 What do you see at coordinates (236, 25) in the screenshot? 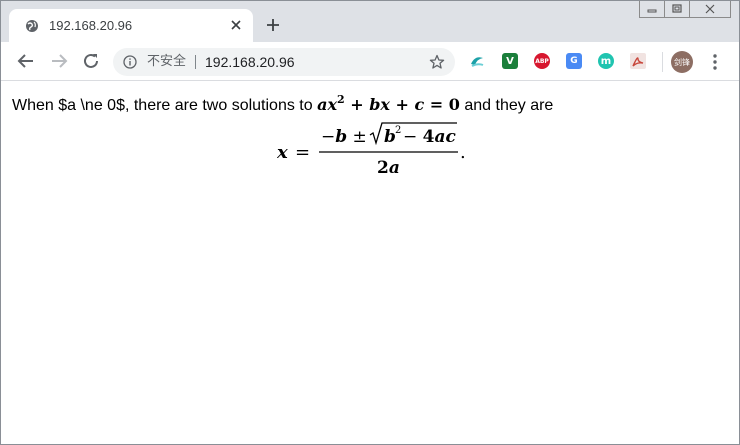
I see `close-tab-icon` at bounding box center [236, 25].